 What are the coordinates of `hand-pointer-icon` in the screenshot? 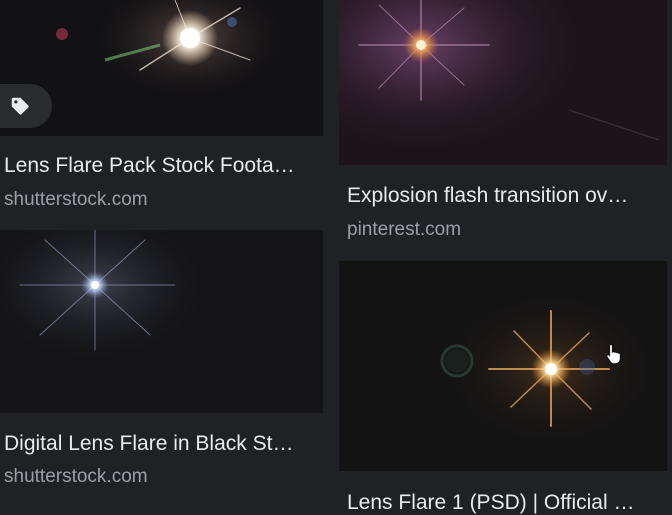 It's located at (613, 354).